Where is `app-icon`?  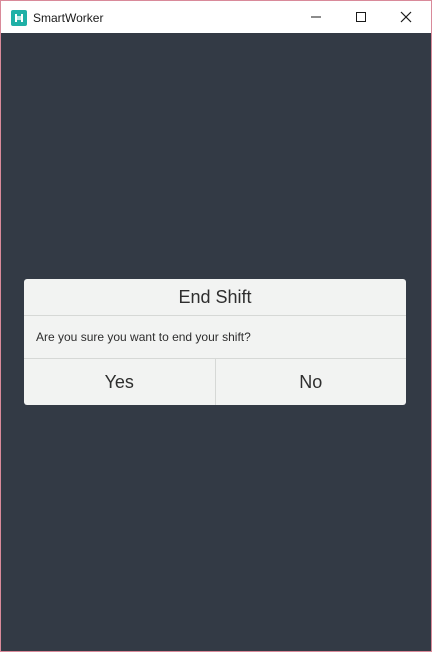 app-icon is located at coordinates (19, 18).